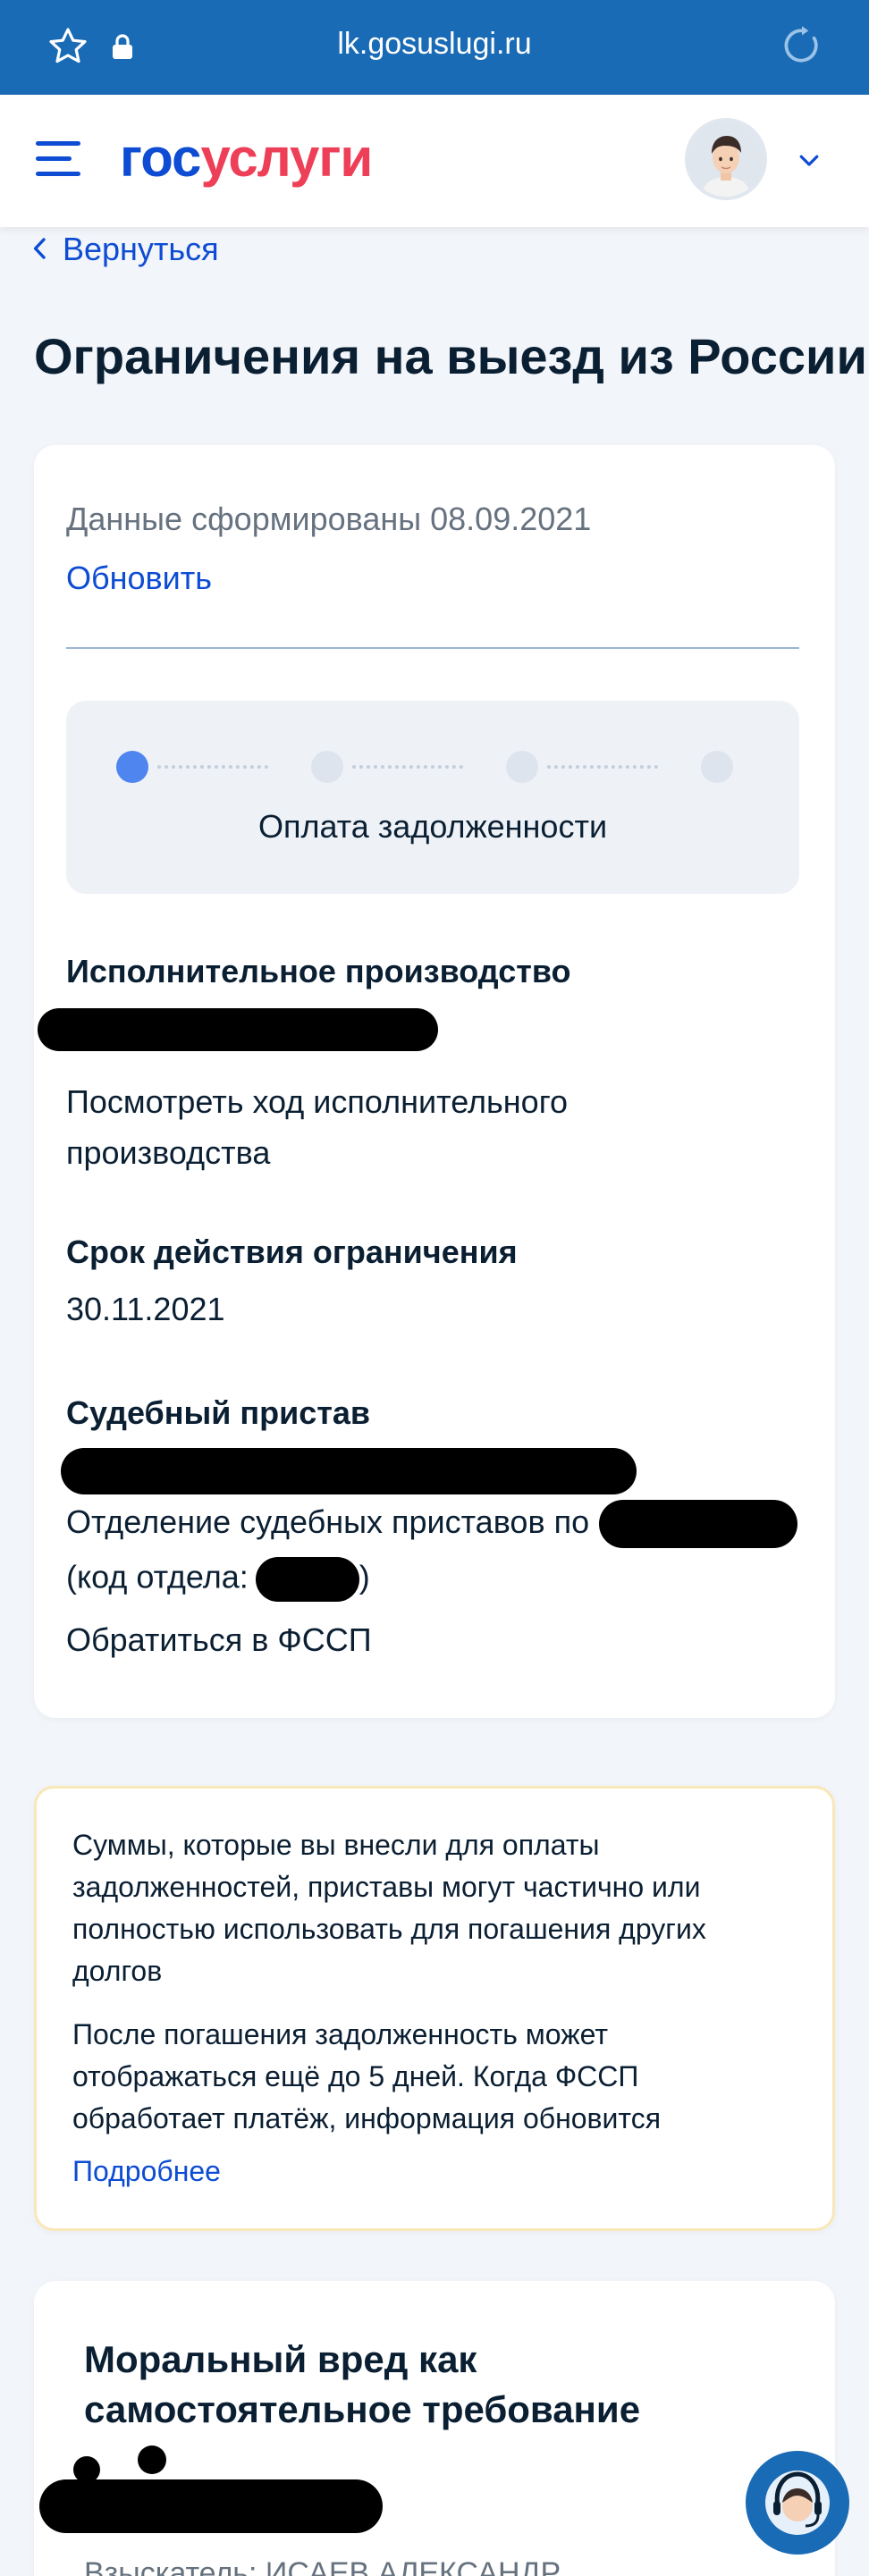 The width and height of the screenshot is (869, 2576). Describe the element at coordinates (450, 356) in the screenshot. I see `page-title: Ограничения на выезд из России` at that location.